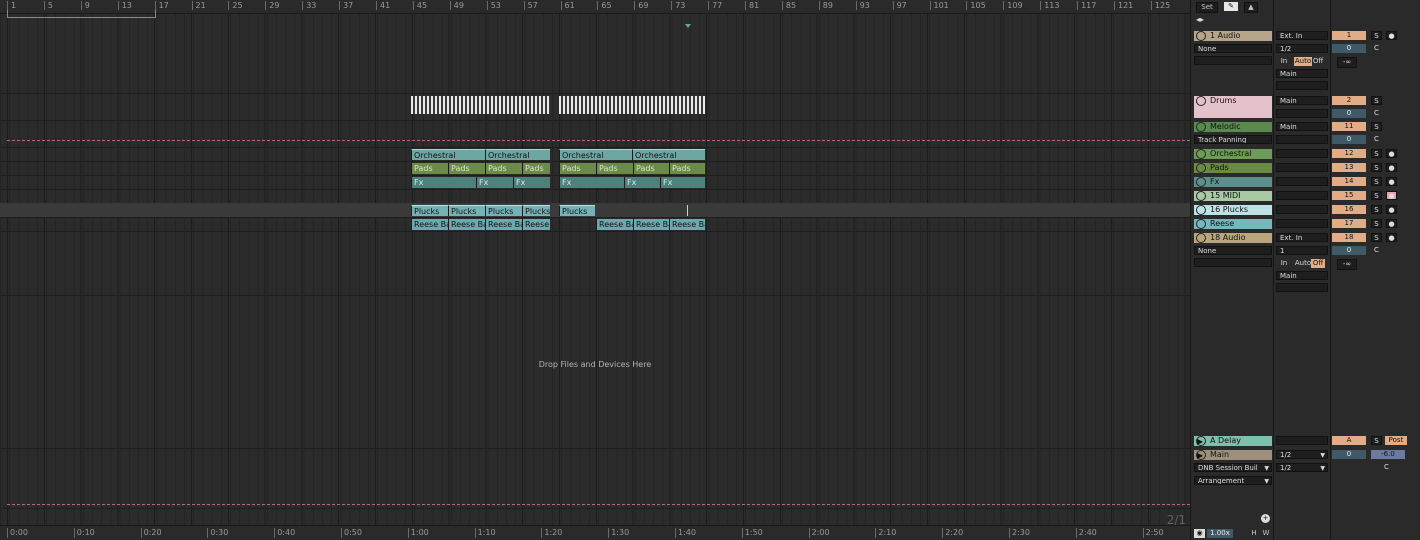  I want to click on main-db-readout: -6.0, so click(1388, 454).